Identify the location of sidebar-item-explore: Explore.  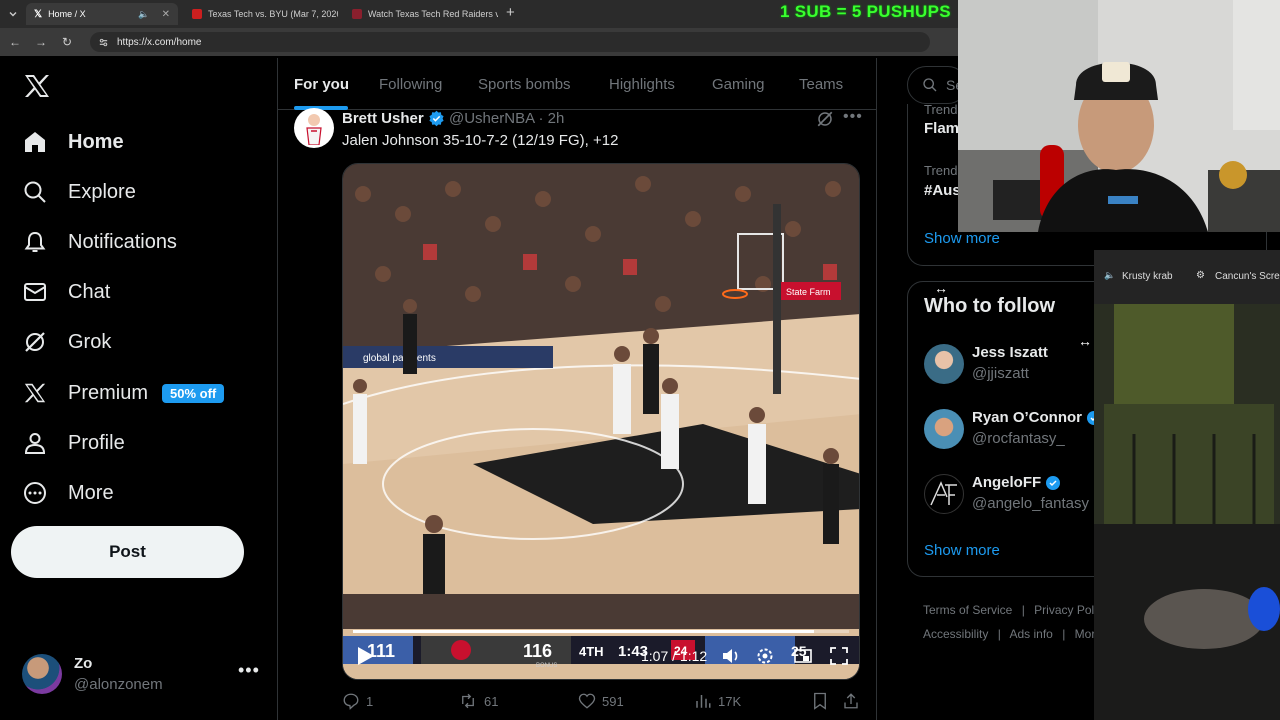
(79, 192).